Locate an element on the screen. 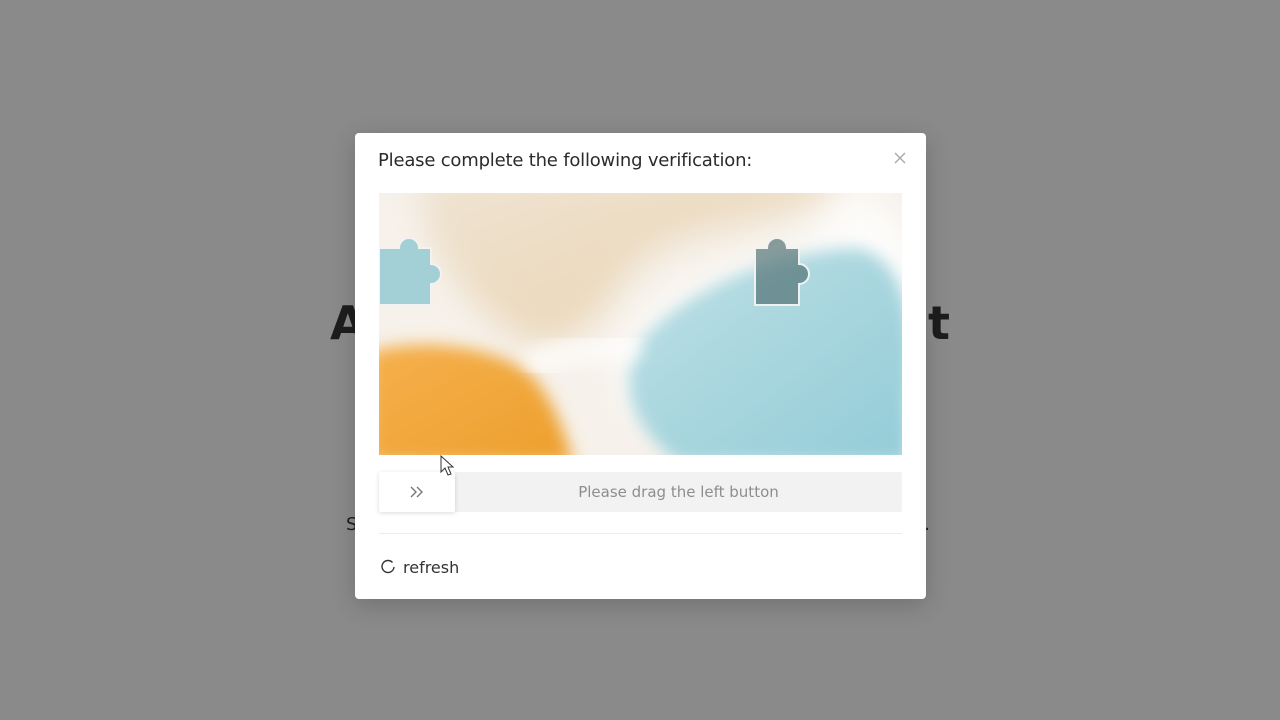  divider is located at coordinates (640, 533).